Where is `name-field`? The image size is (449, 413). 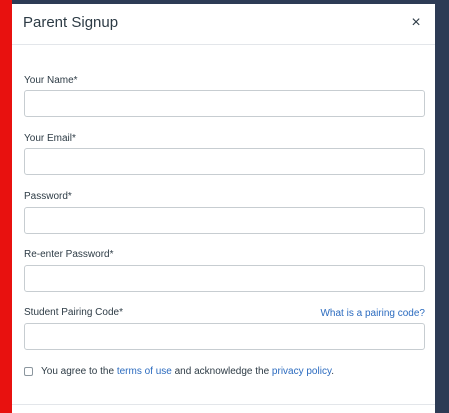
name-field is located at coordinates (224, 103).